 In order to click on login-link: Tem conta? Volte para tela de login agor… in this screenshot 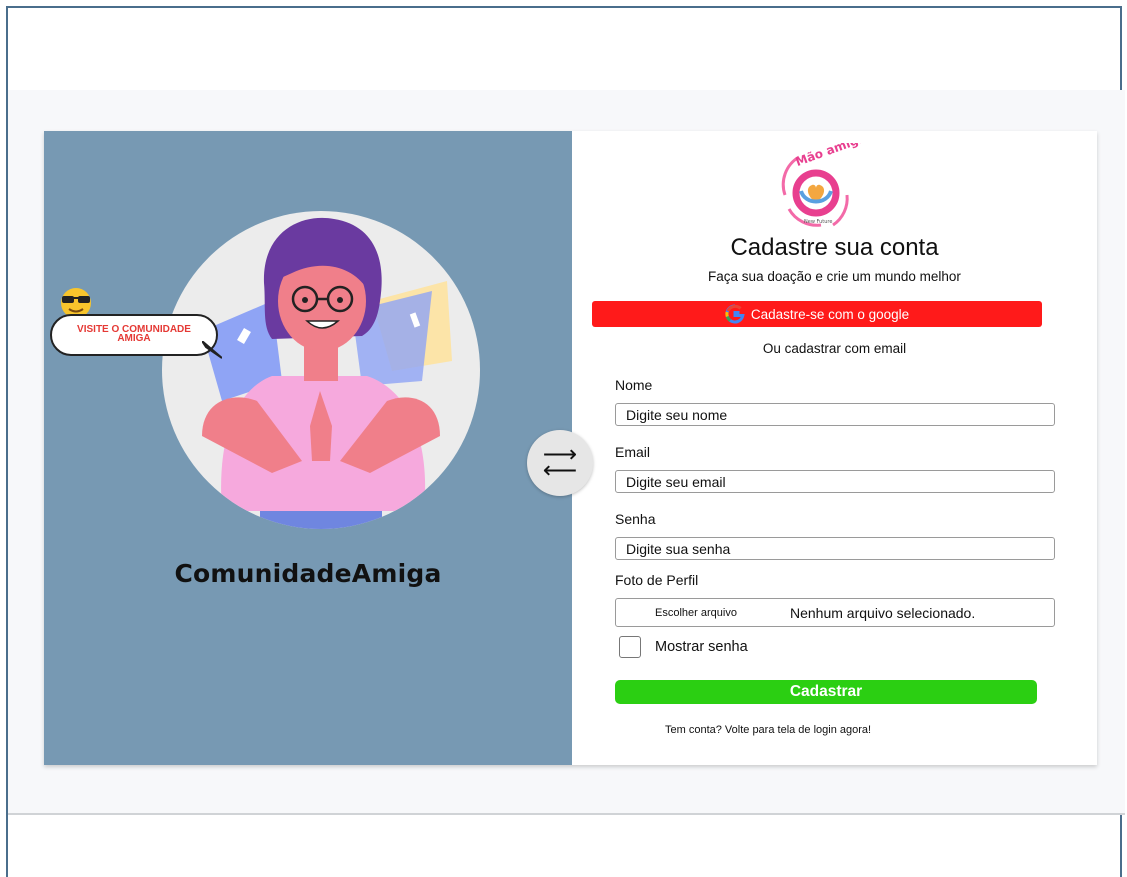, I will do `click(768, 730)`.